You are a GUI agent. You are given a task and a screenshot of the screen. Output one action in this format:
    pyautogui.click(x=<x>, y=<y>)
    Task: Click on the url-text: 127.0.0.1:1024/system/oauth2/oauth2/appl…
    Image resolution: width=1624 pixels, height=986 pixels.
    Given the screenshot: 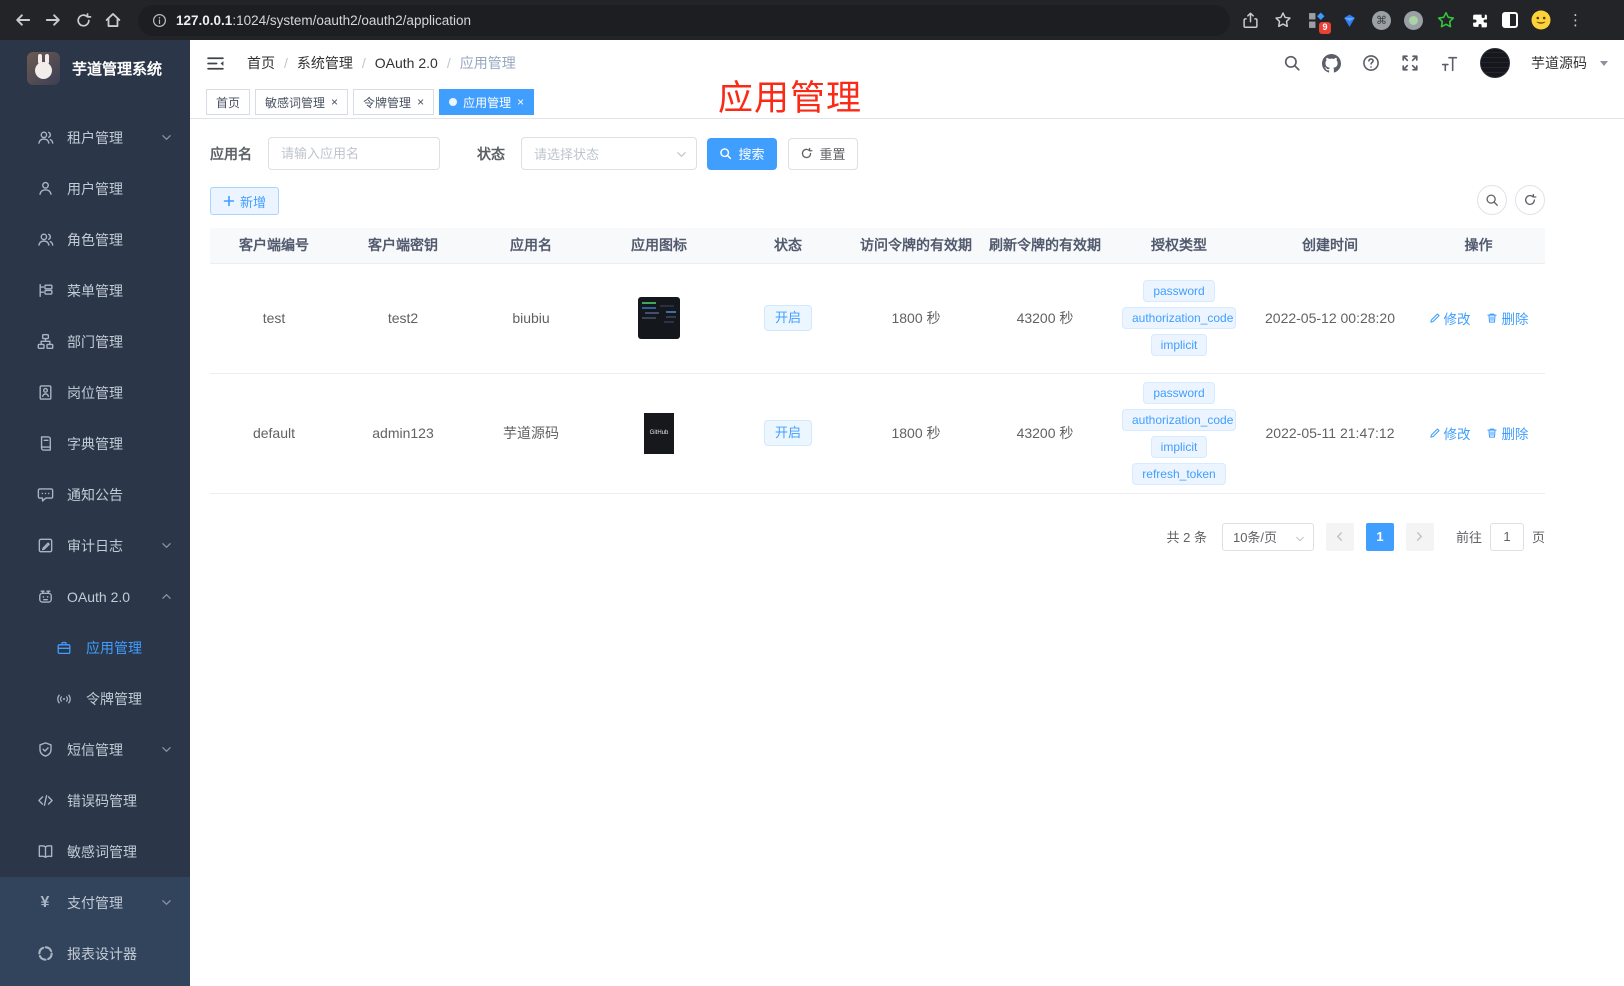 What is the action you would take?
    pyautogui.click(x=323, y=20)
    